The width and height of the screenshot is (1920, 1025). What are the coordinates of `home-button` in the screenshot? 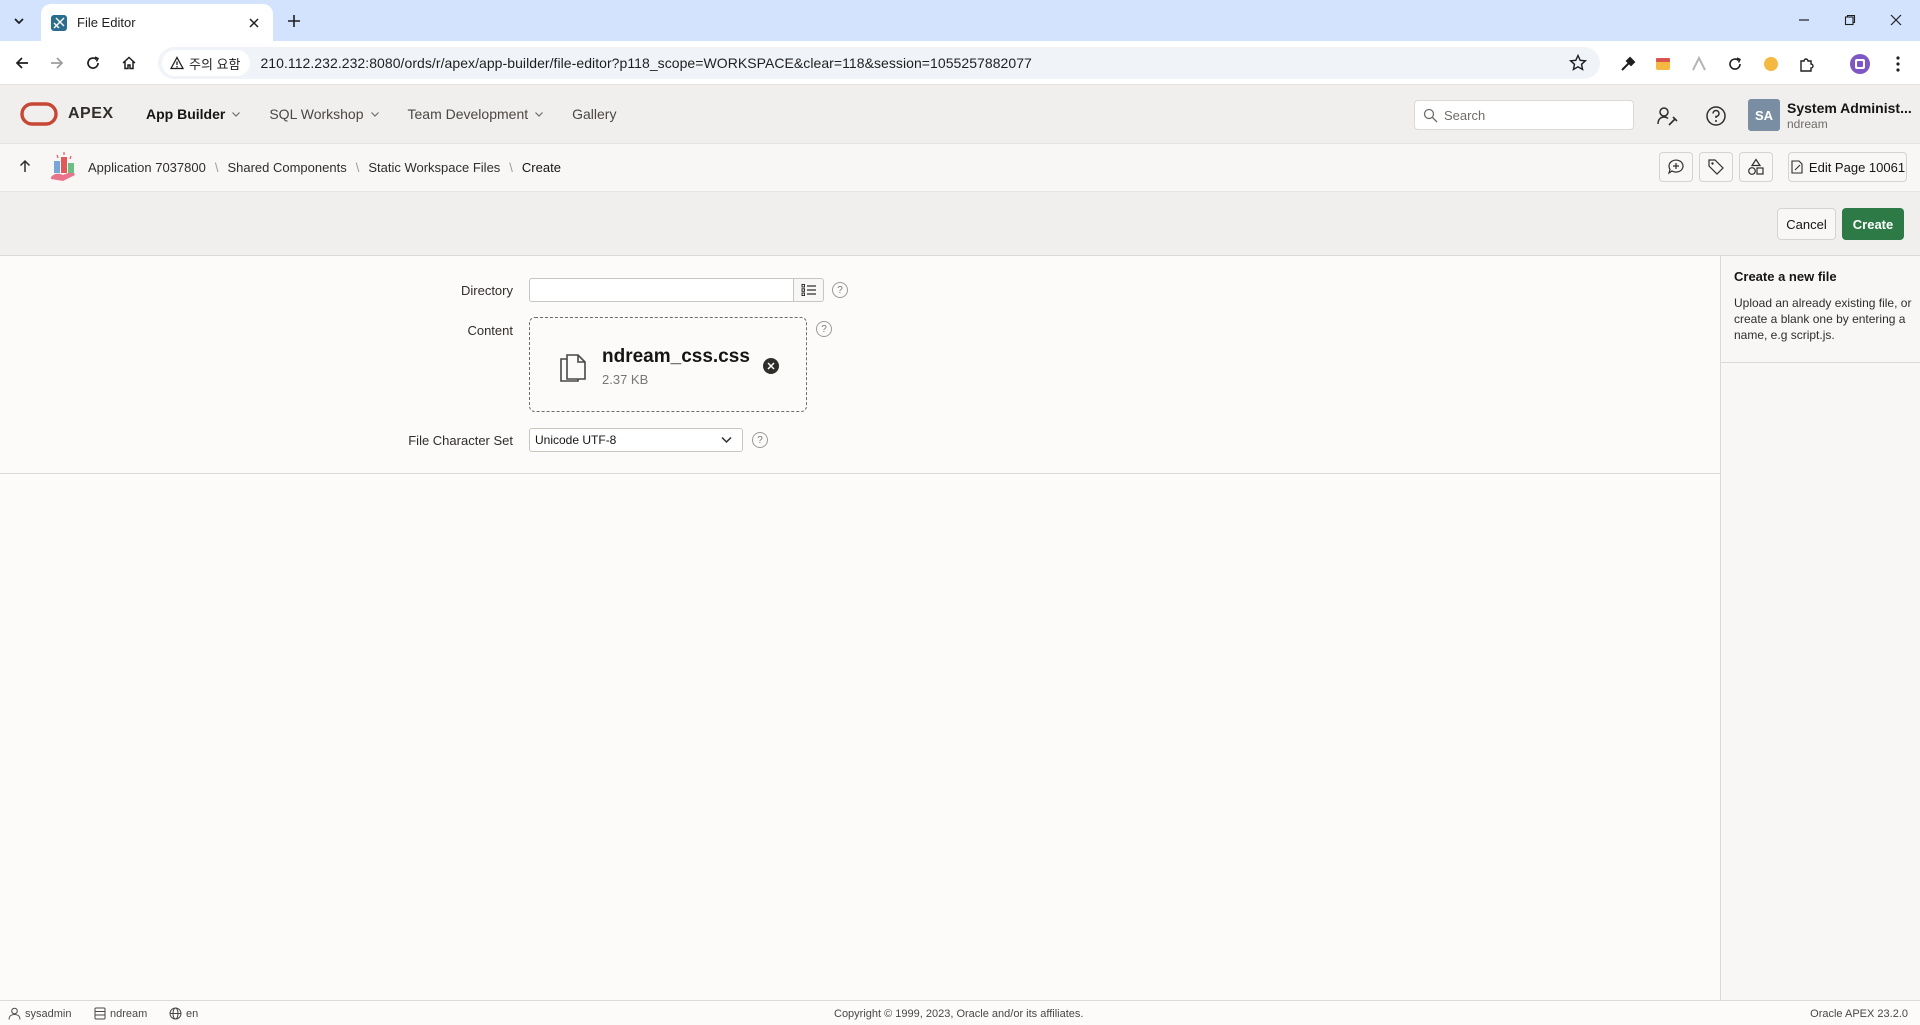 It's located at (129, 63).